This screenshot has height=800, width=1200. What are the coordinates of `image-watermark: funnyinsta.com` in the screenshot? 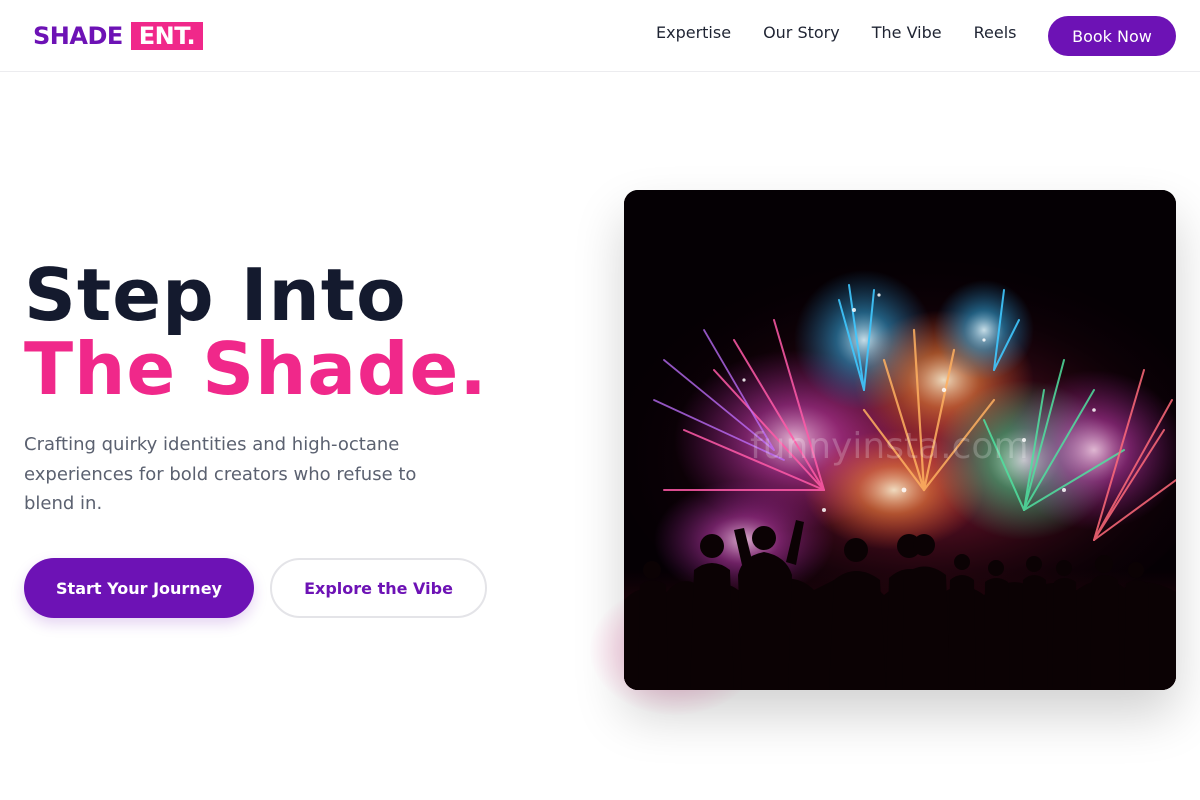 It's located at (889, 446).